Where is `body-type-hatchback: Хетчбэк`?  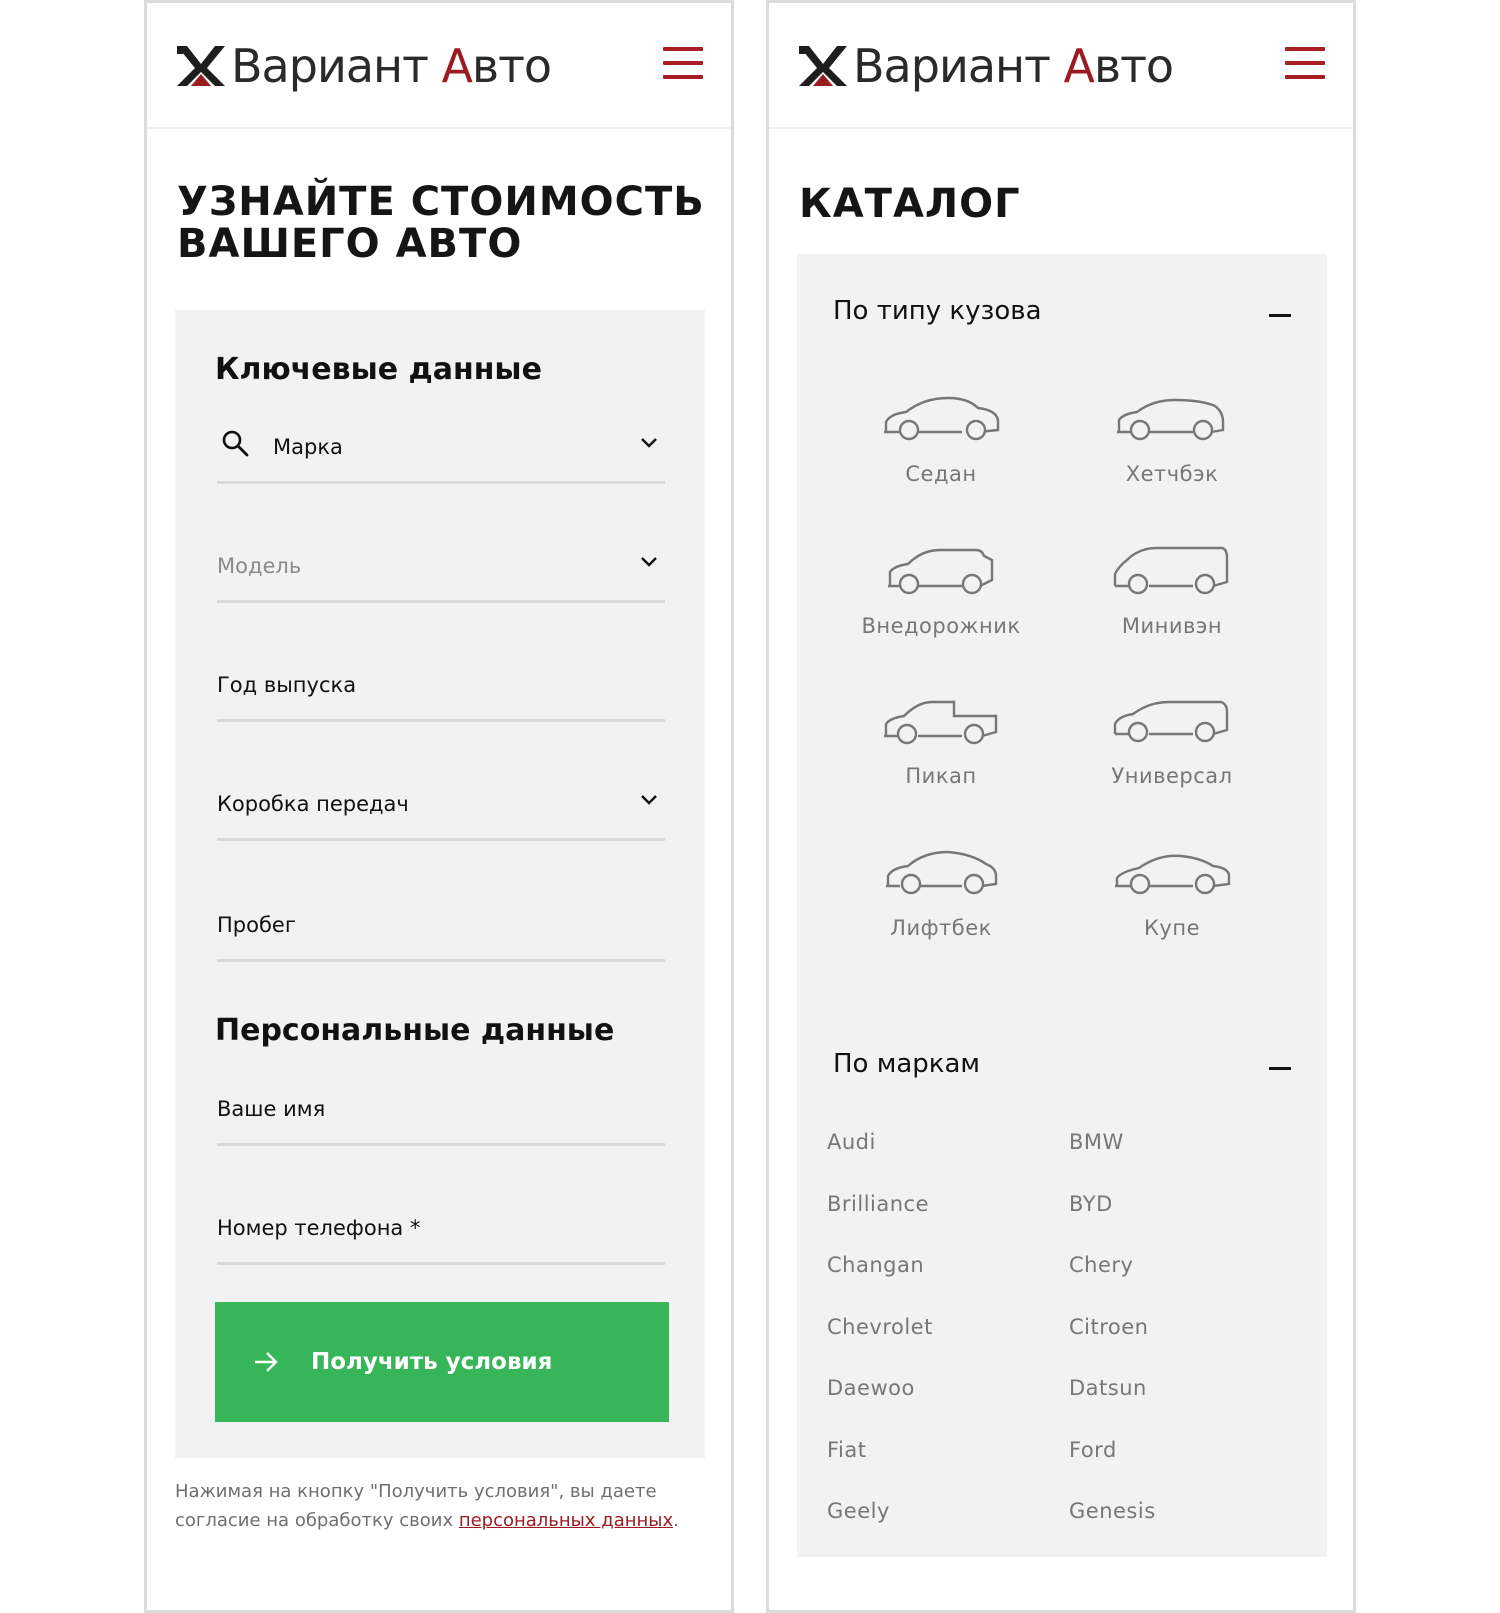 body-type-hatchback: Хетчбэк is located at coordinates (1172, 439).